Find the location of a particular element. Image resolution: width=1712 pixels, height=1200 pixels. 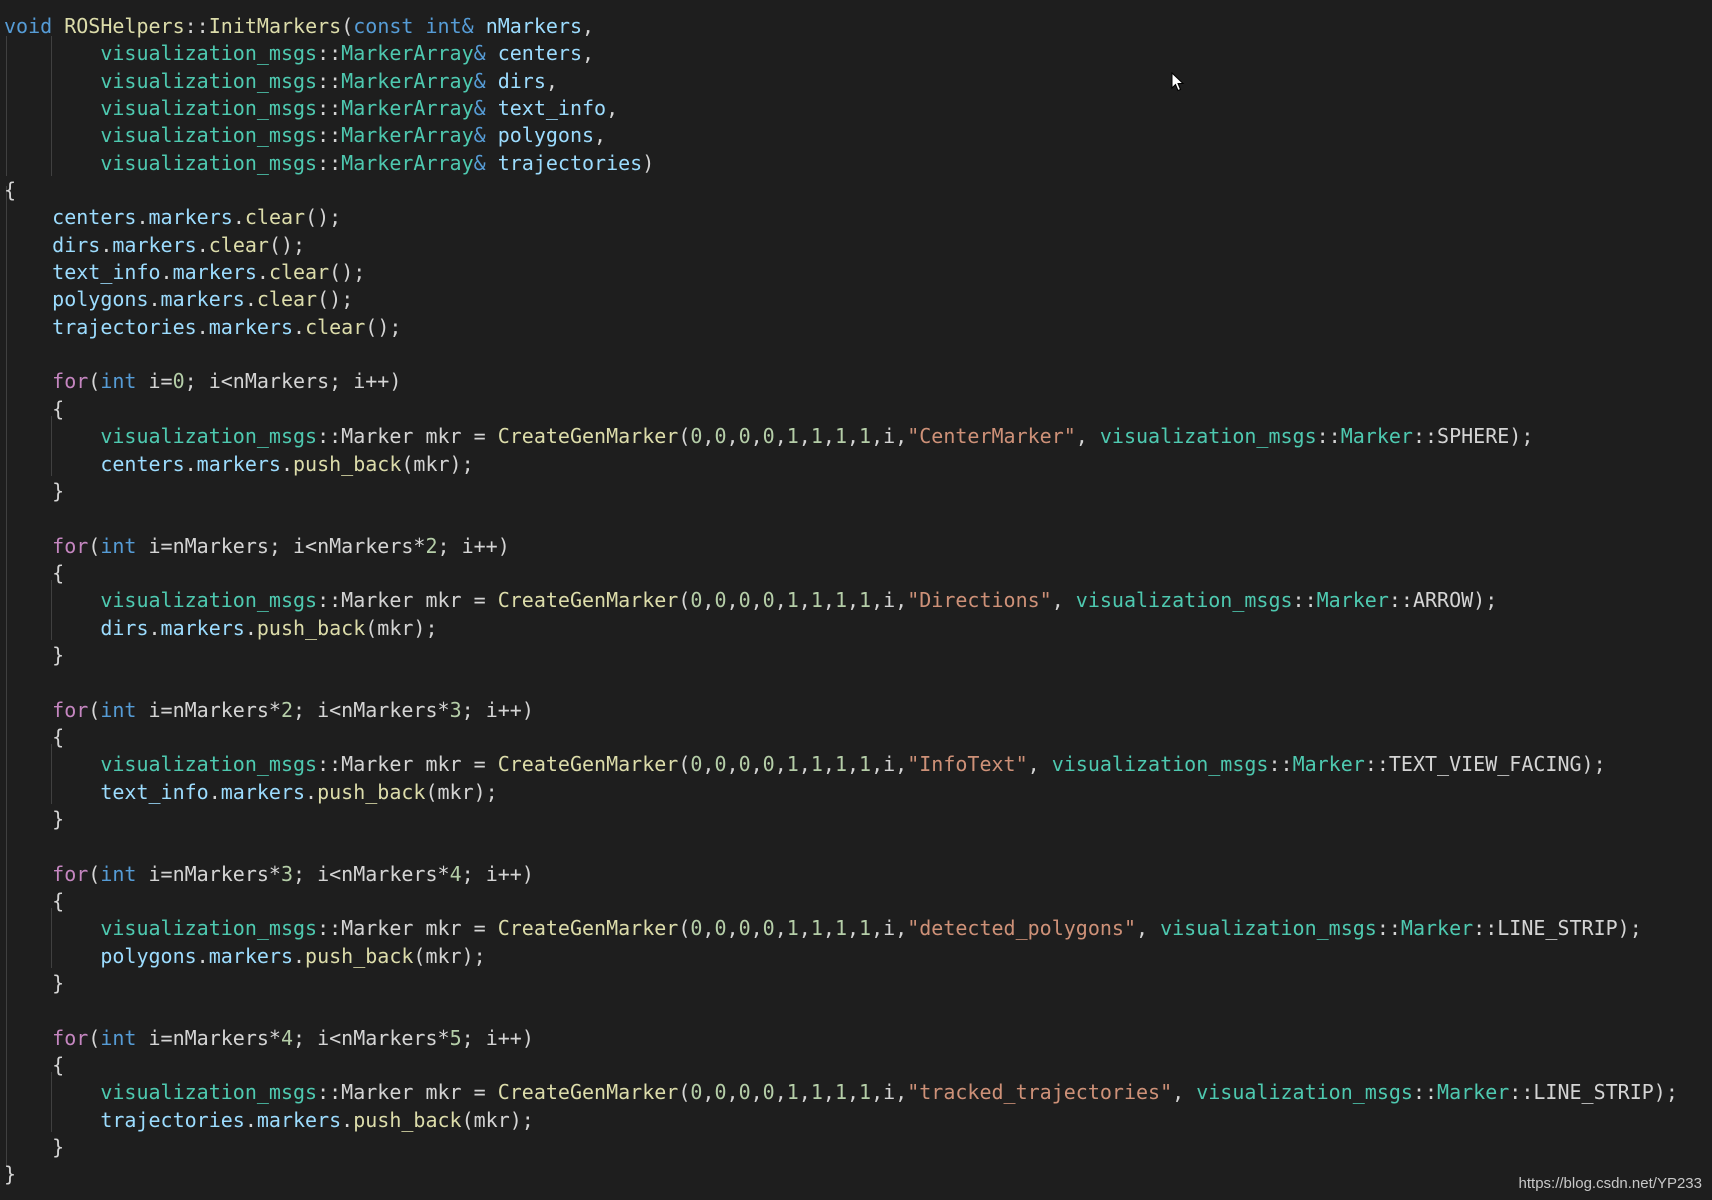

code-line: dirs.markers.clear(); is located at coordinates (841, 245).